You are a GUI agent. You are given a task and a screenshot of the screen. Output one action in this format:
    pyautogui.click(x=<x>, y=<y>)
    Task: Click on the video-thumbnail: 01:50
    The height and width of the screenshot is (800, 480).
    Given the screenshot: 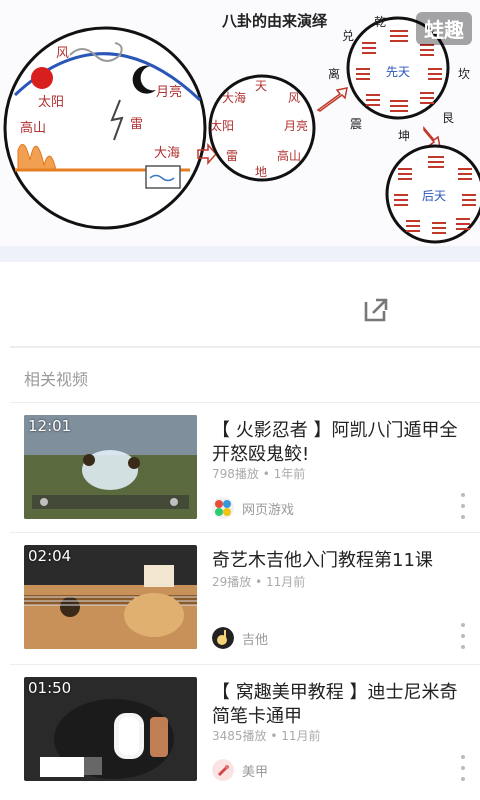 What is the action you would take?
    pyautogui.click(x=110, y=729)
    